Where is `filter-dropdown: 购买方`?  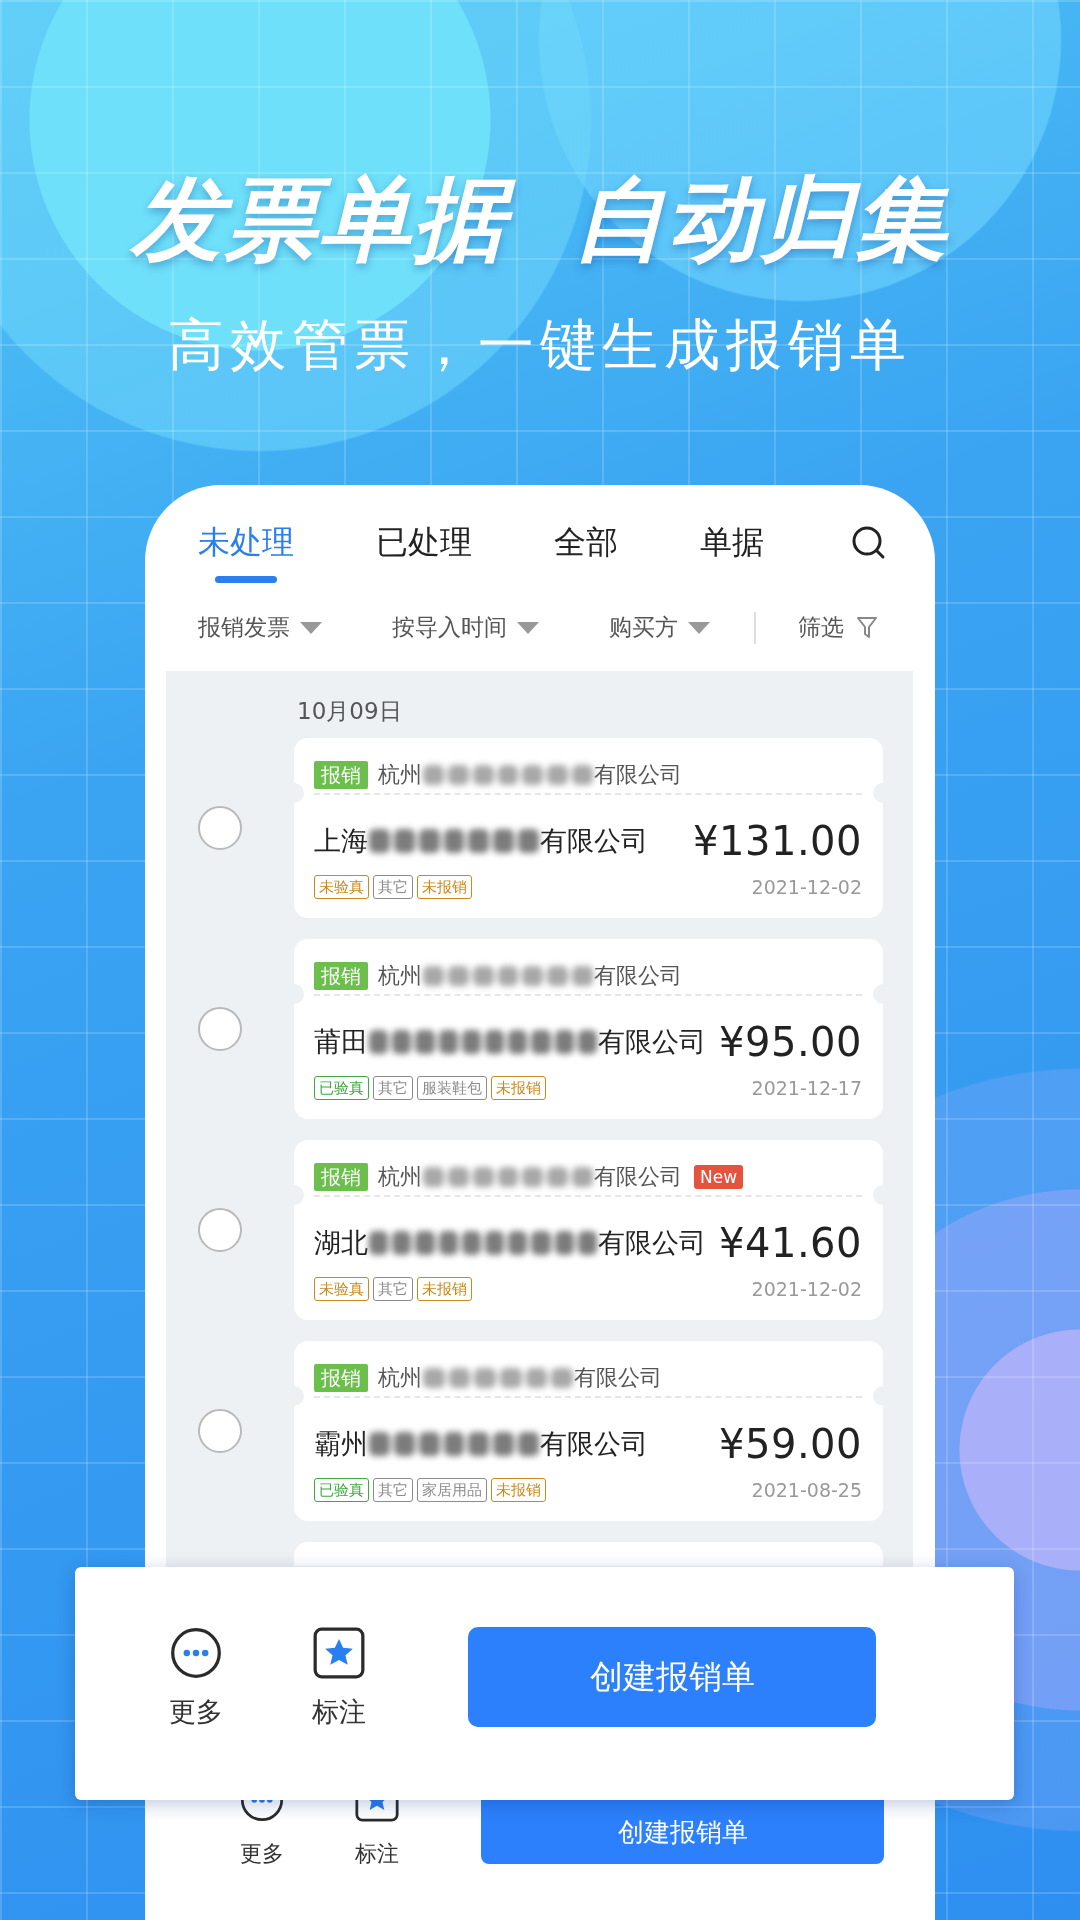 filter-dropdown: 购买方 is located at coordinates (643, 627).